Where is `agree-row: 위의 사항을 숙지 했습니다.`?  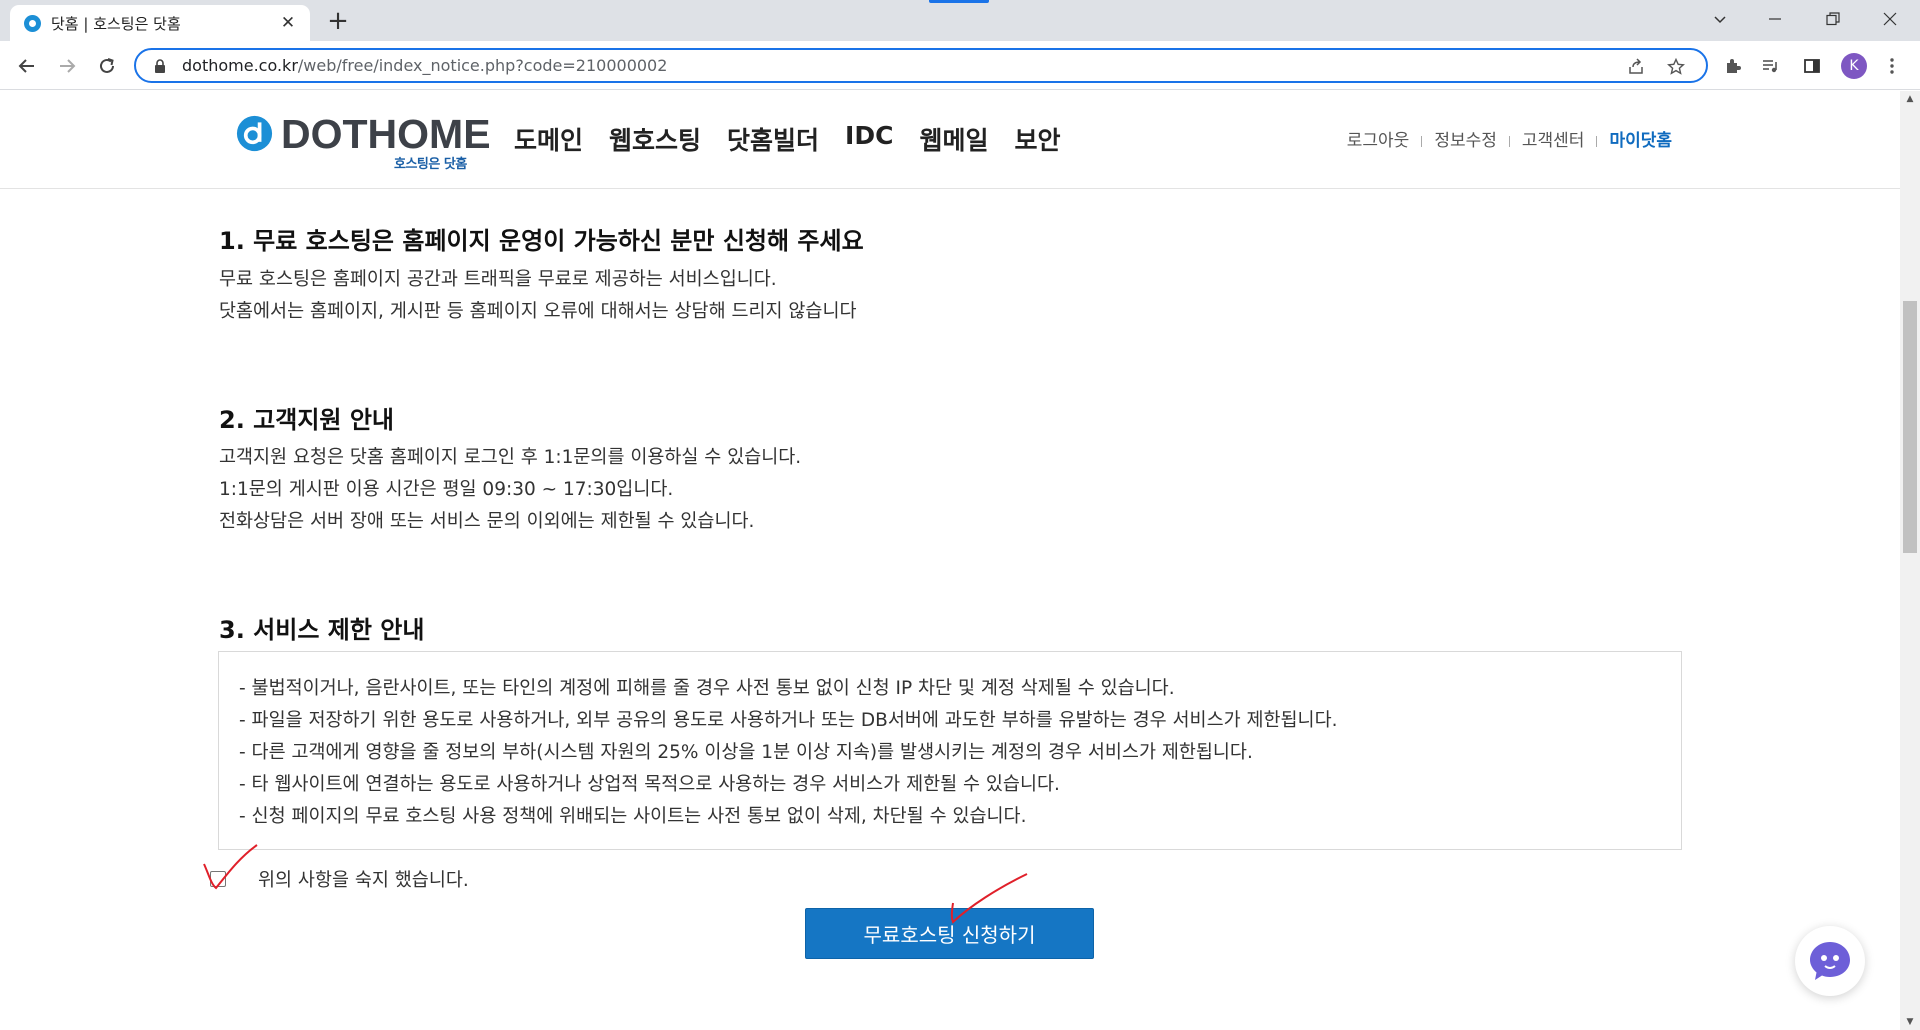
agree-row: 위의 사항을 숙지 했습니다. is located at coordinates (339, 879).